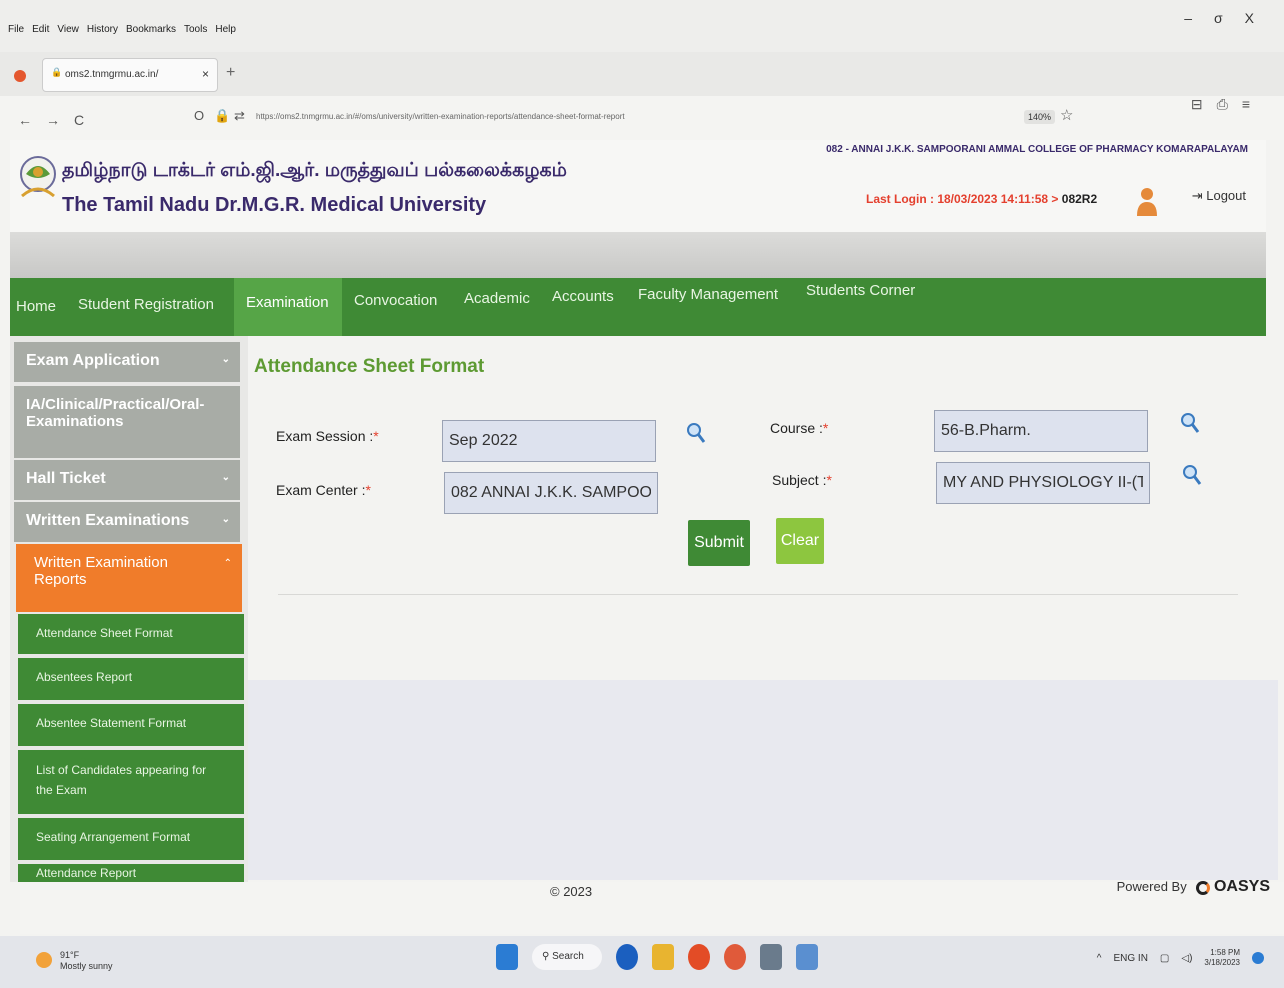  I want to click on lang-indicator: ENG IN, so click(1130, 958).